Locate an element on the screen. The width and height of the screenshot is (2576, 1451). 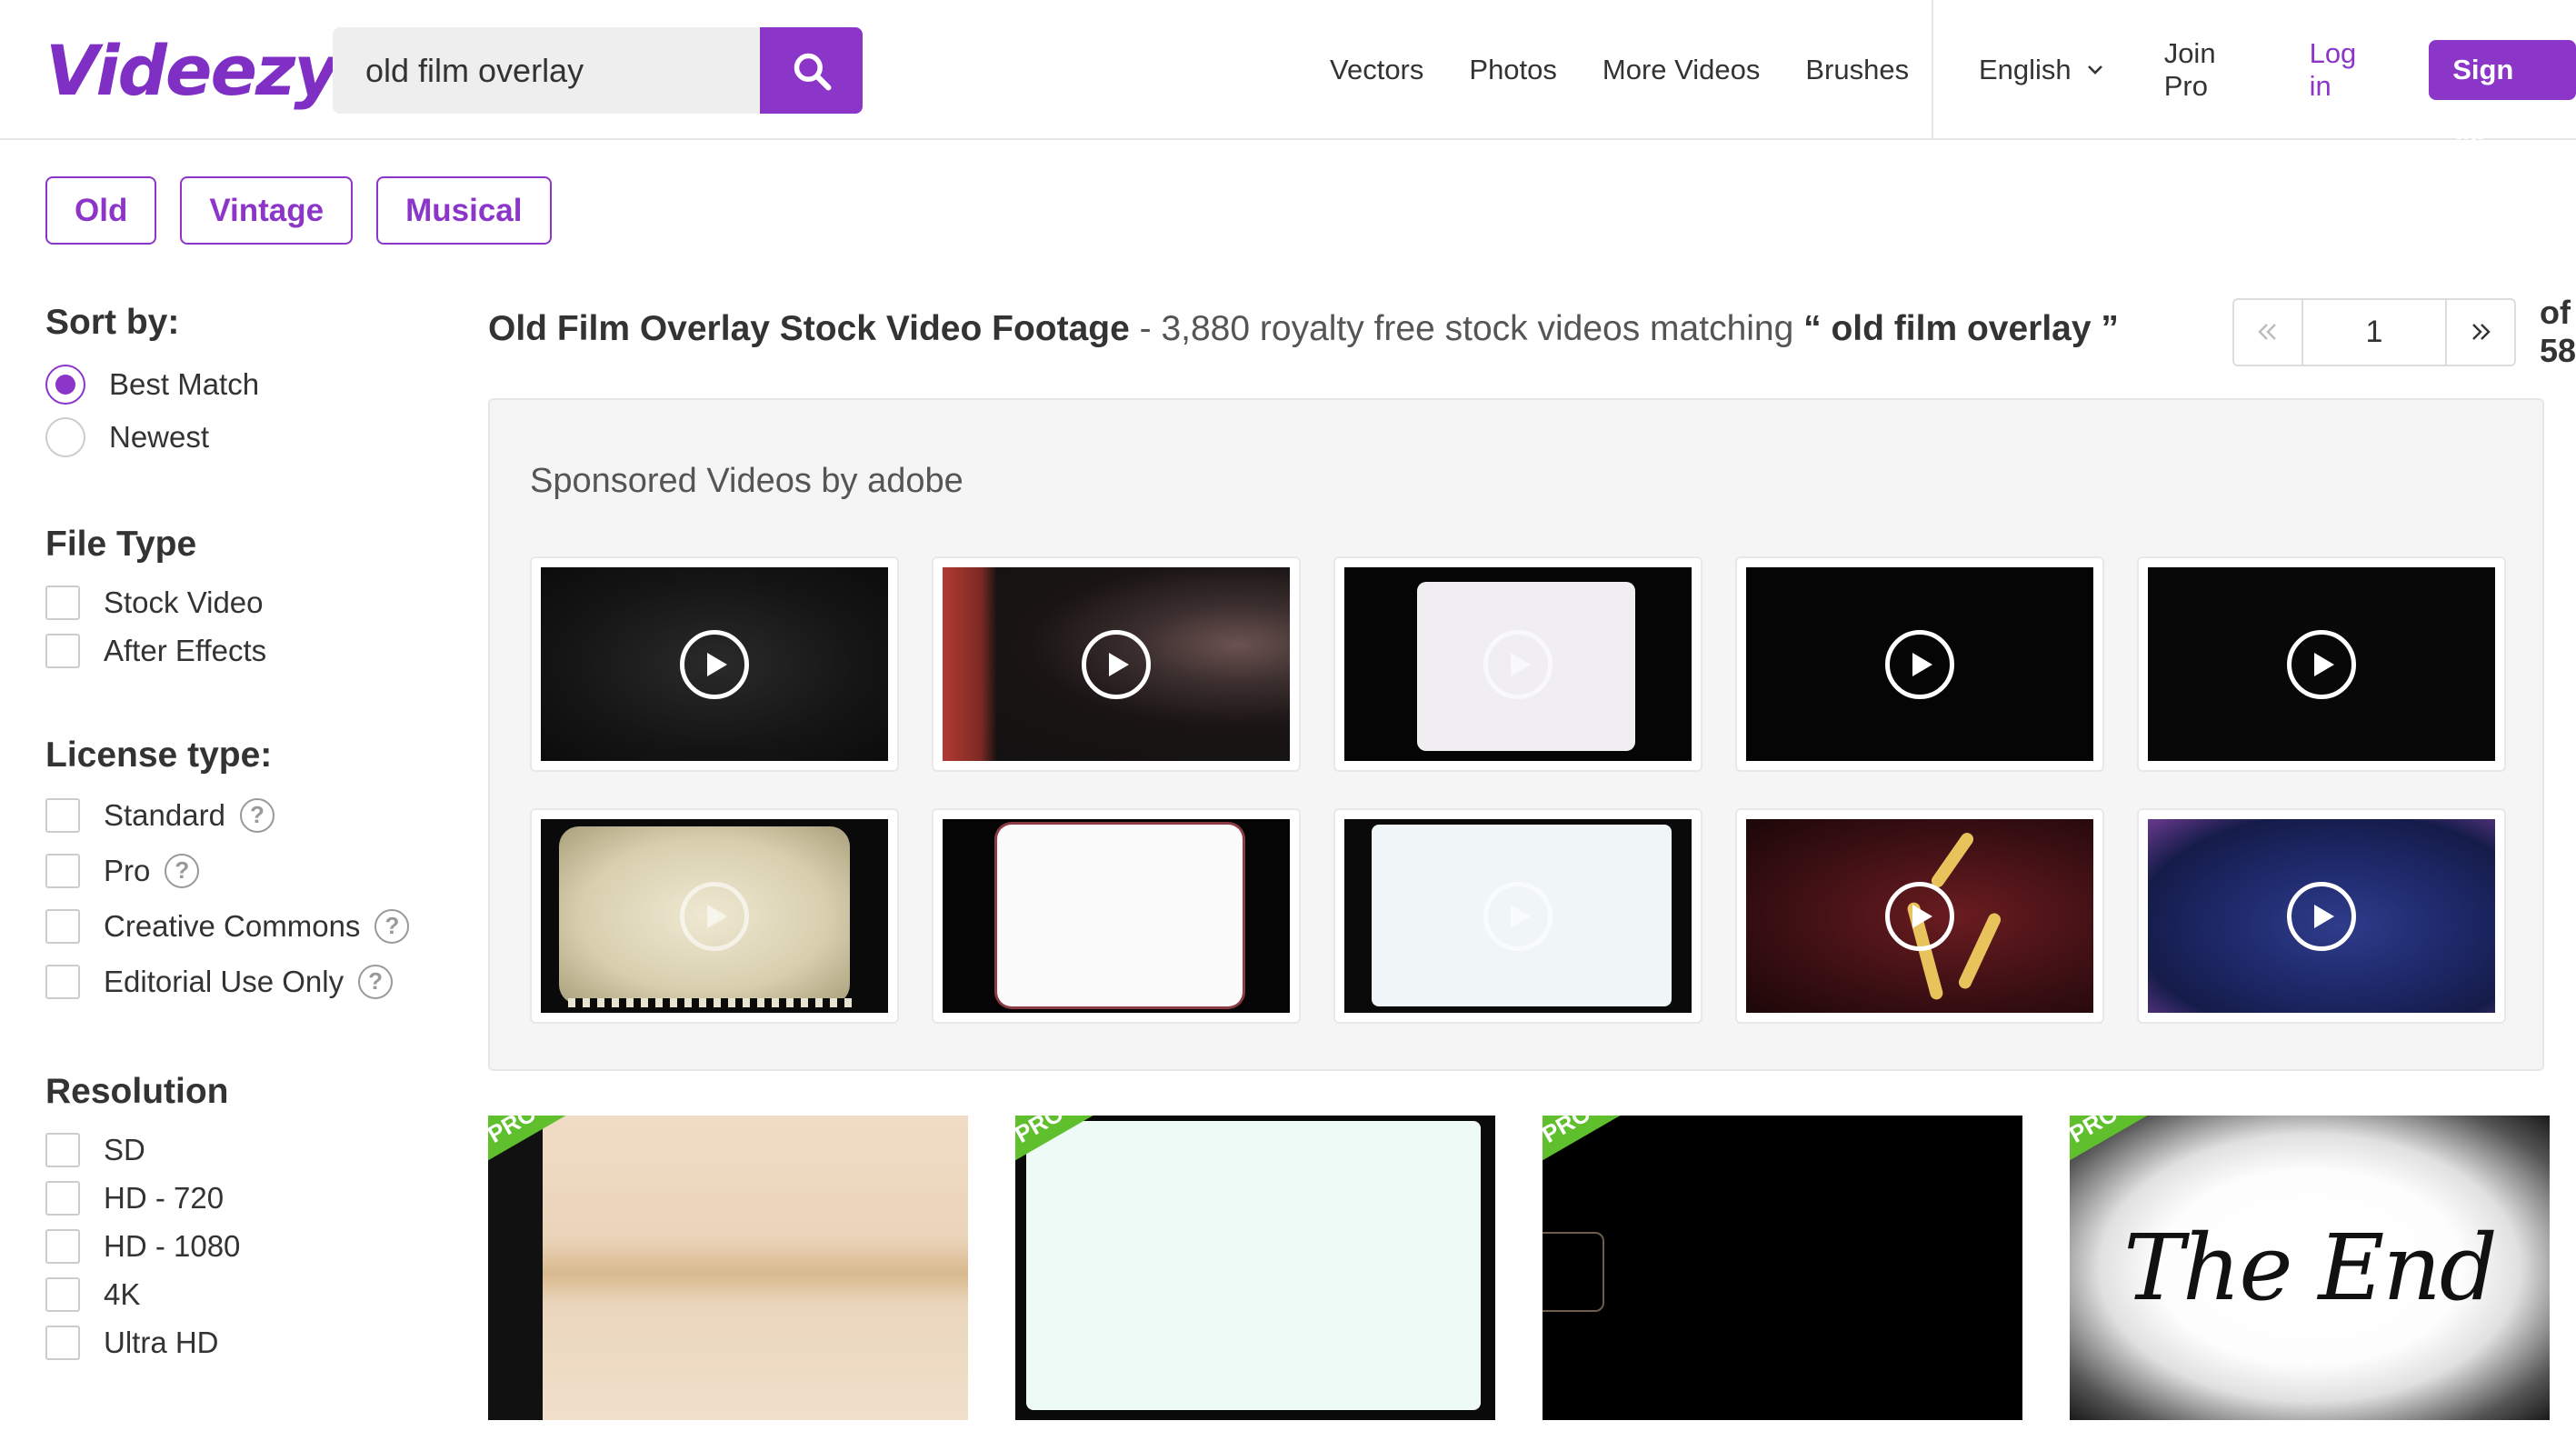
resolution-title: Resolution is located at coordinates (137, 1092).